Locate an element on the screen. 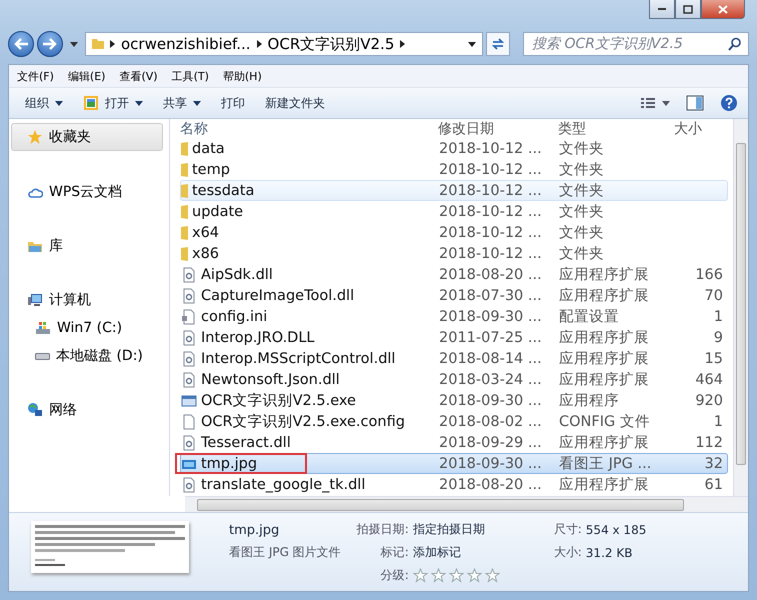 This screenshot has width=757, height=600. minimize-button is located at coordinates (662, 9).